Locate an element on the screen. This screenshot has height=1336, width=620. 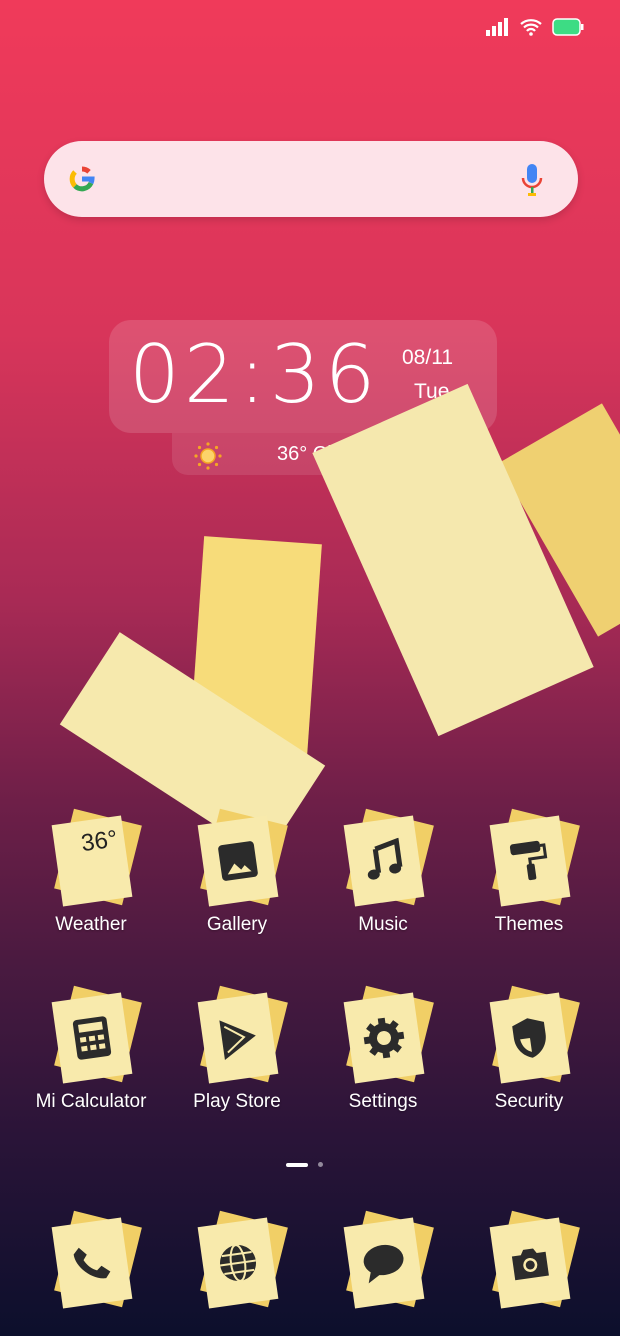
dock-phone is located at coordinates (91, 1261).